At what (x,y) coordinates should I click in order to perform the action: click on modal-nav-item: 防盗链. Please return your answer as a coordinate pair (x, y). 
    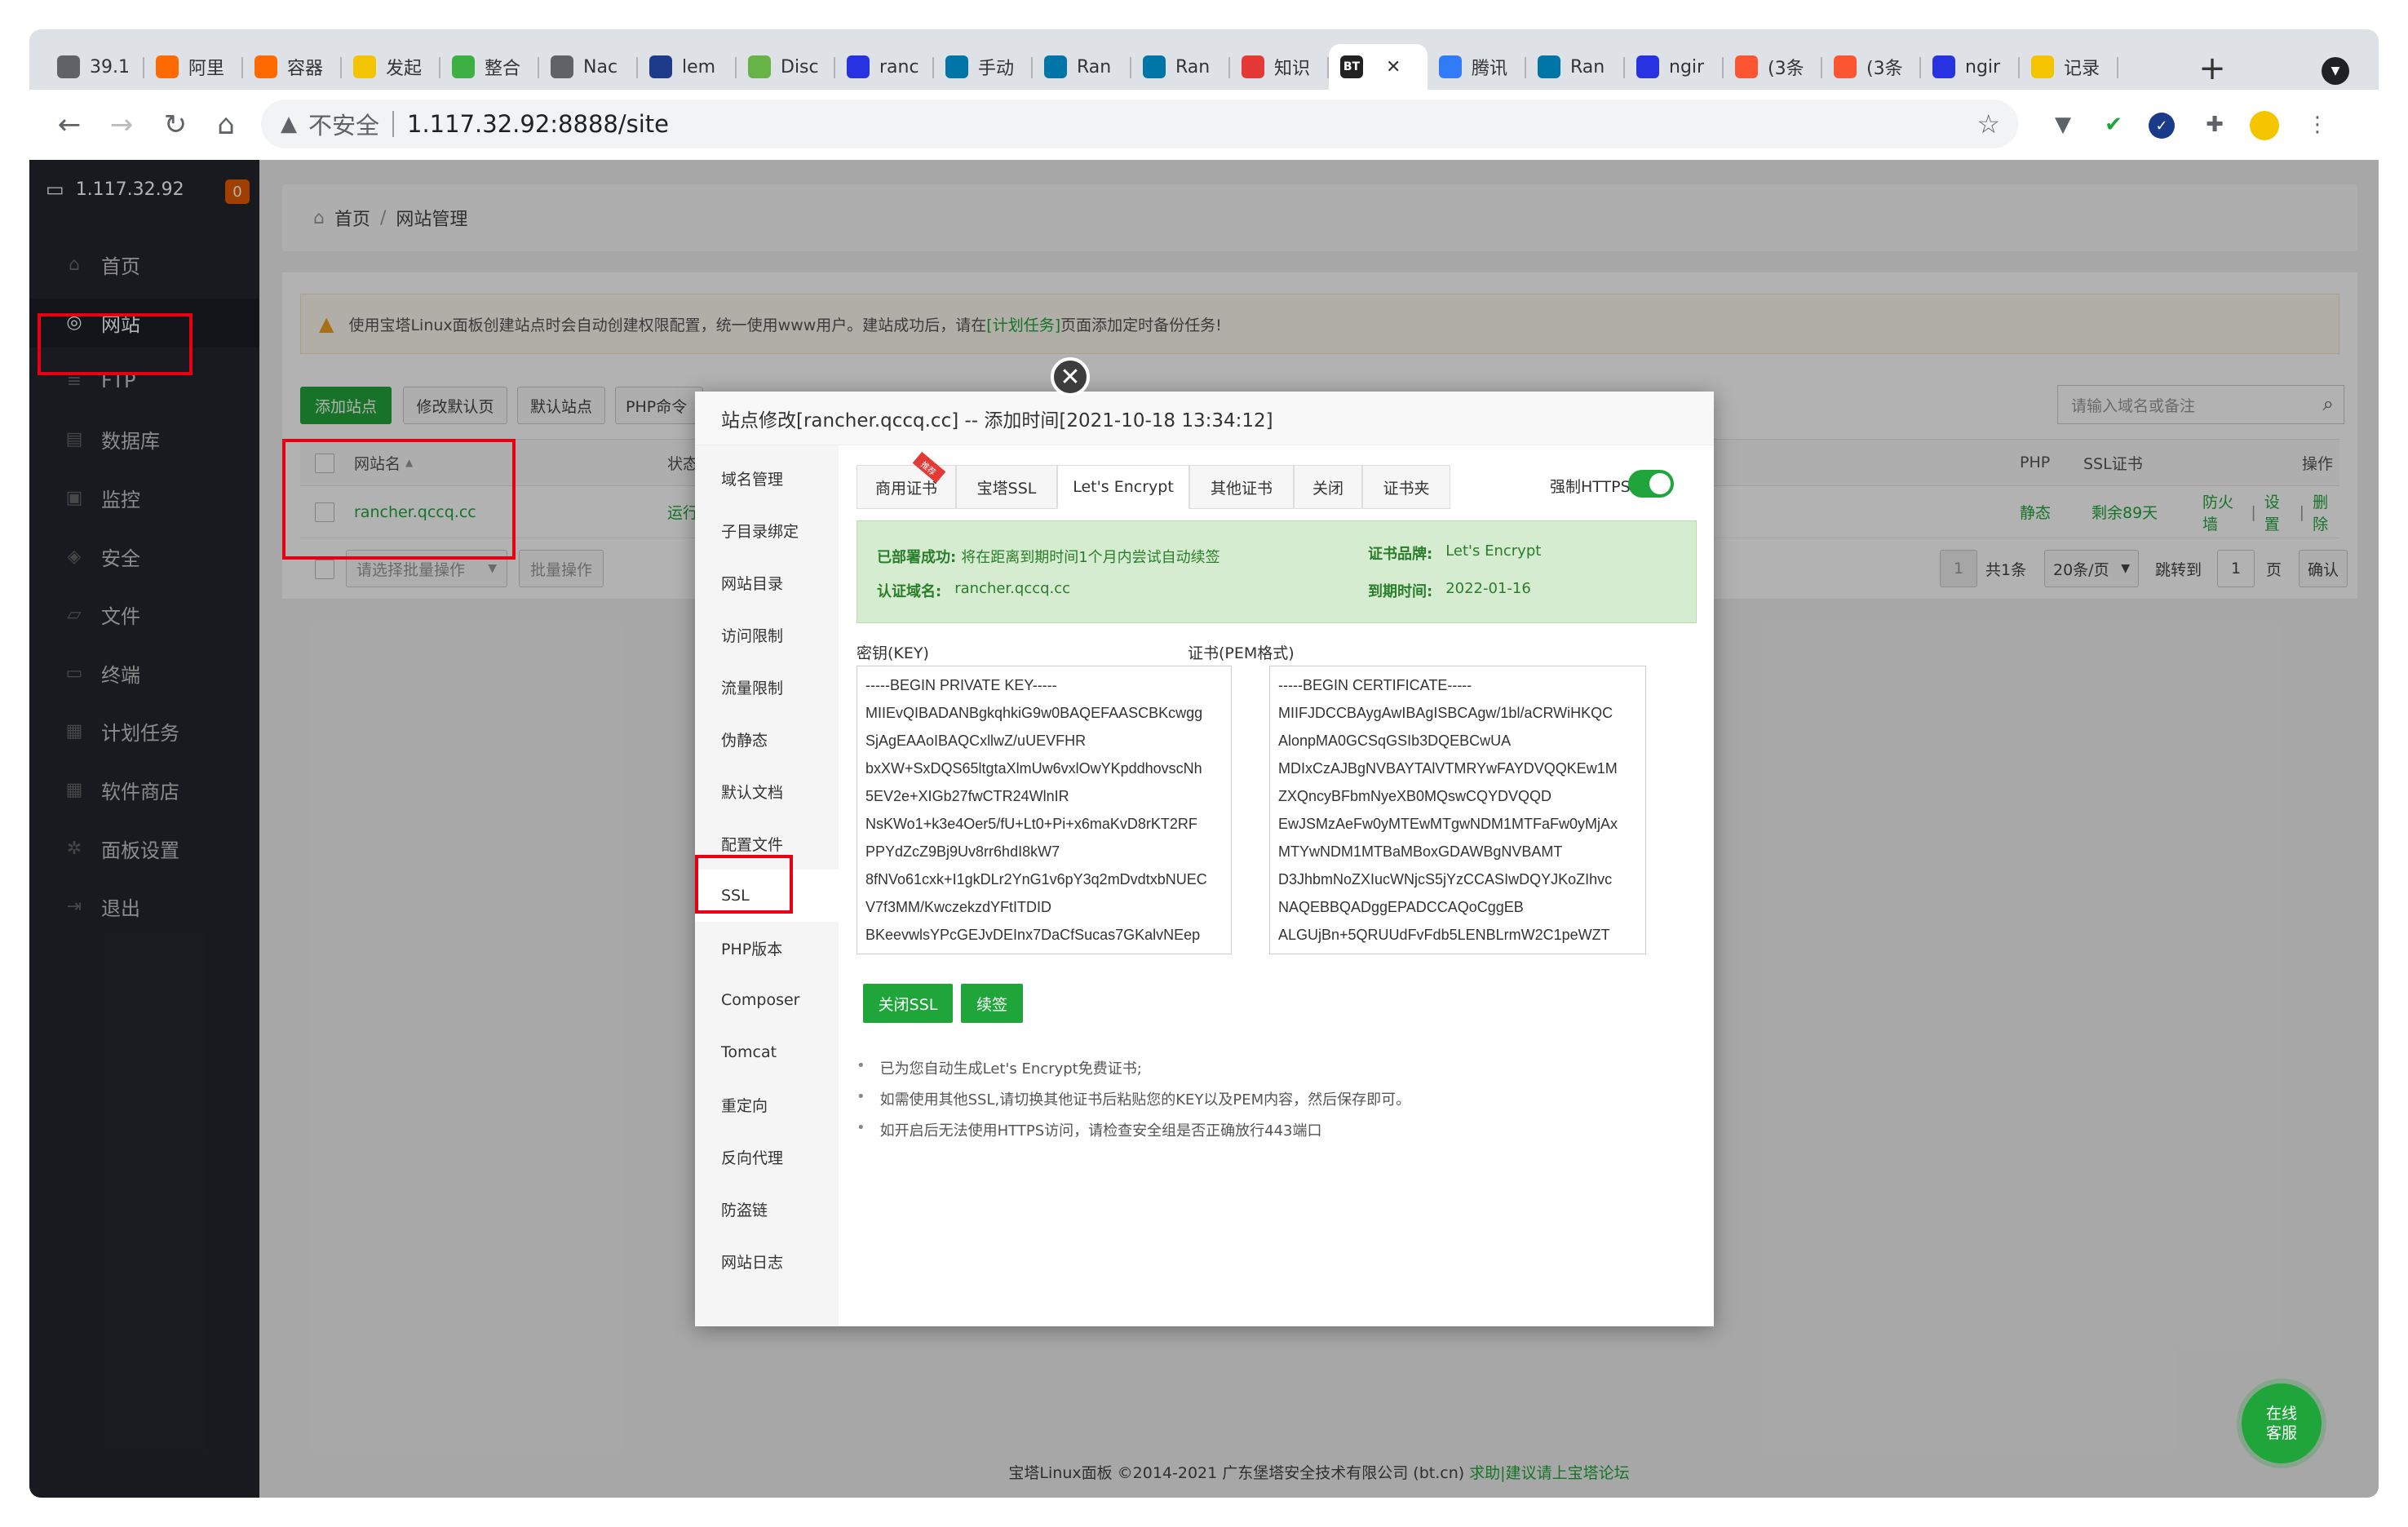
    Looking at the image, I should click on (767, 1209).